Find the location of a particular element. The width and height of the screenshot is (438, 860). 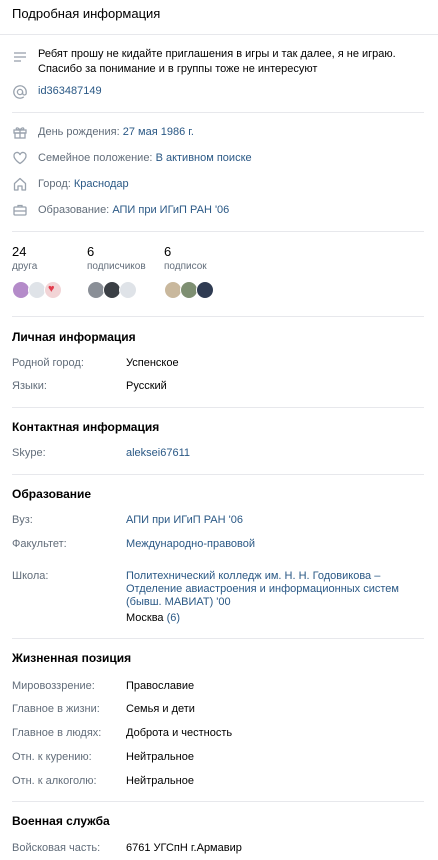

school-city: Москва is located at coordinates (145, 618).